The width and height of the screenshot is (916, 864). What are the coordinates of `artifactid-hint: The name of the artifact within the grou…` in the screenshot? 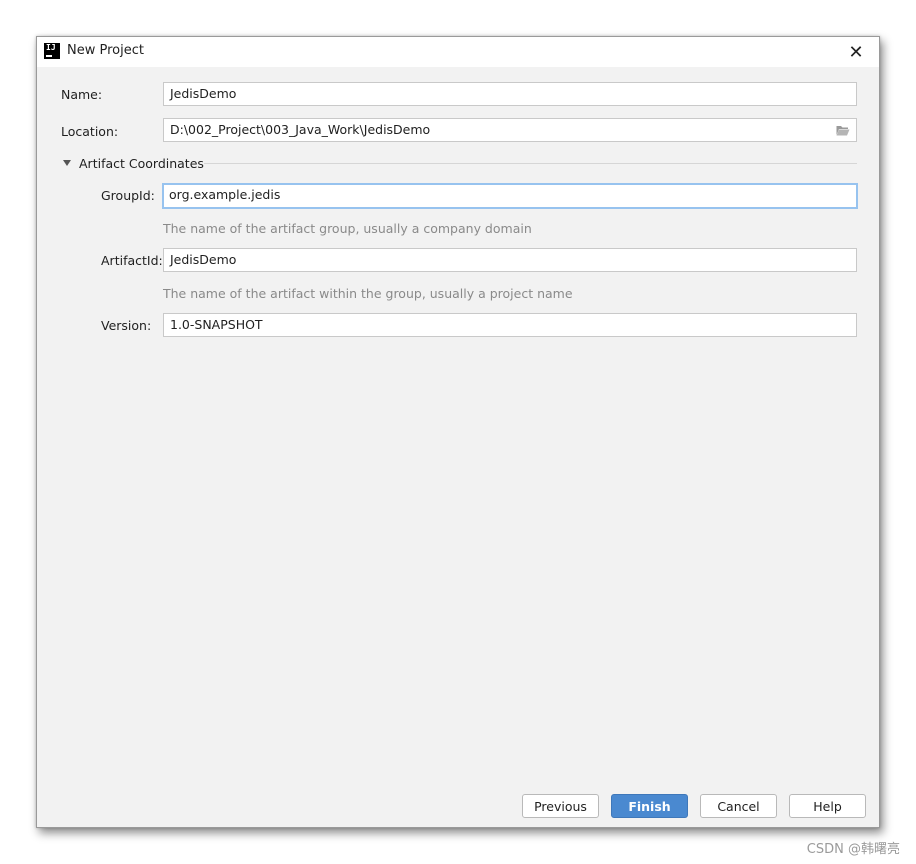 It's located at (368, 293).